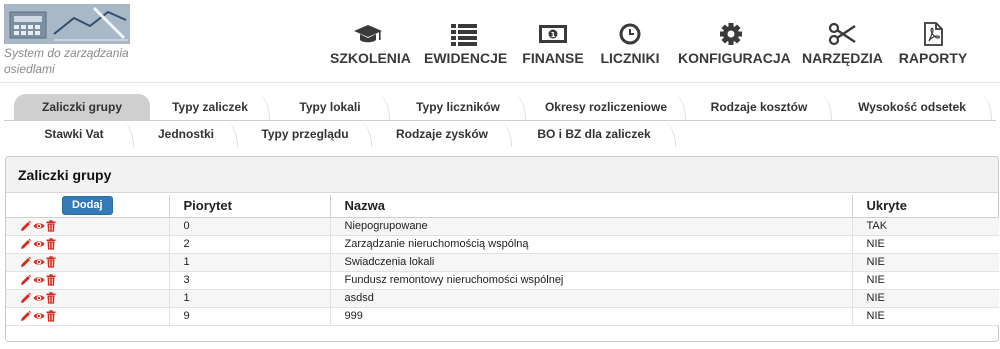 The width and height of the screenshot is (1000, 349). What do you see at coordinates (591, 206) in the screenshot?
I see `column-header-name: Nazwa` at bounding box center [591, 206].